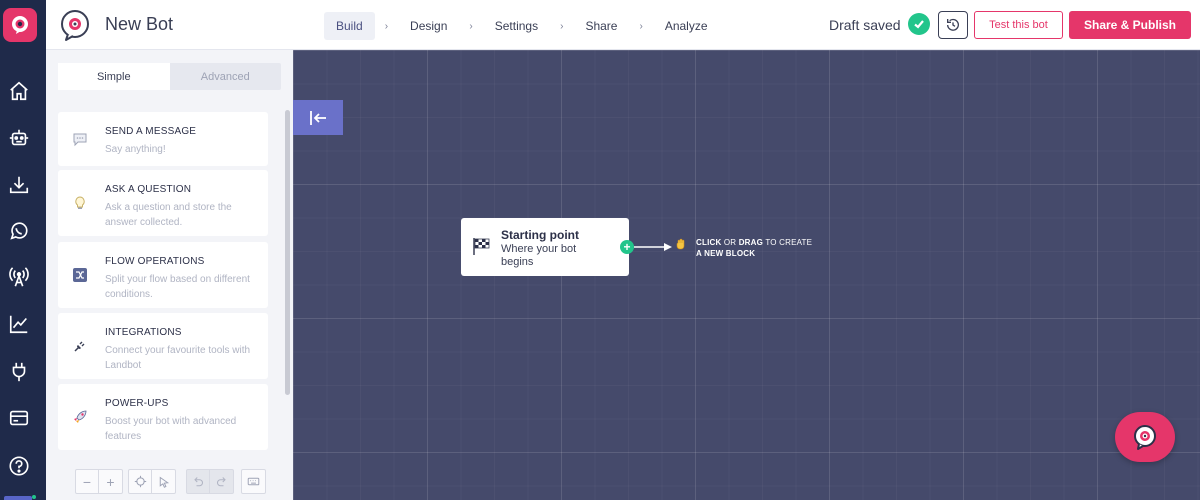 The height and width of the screenshot is (500, 1200). I want to click on block-title: ASK A QUESTION, so click(148, 189).